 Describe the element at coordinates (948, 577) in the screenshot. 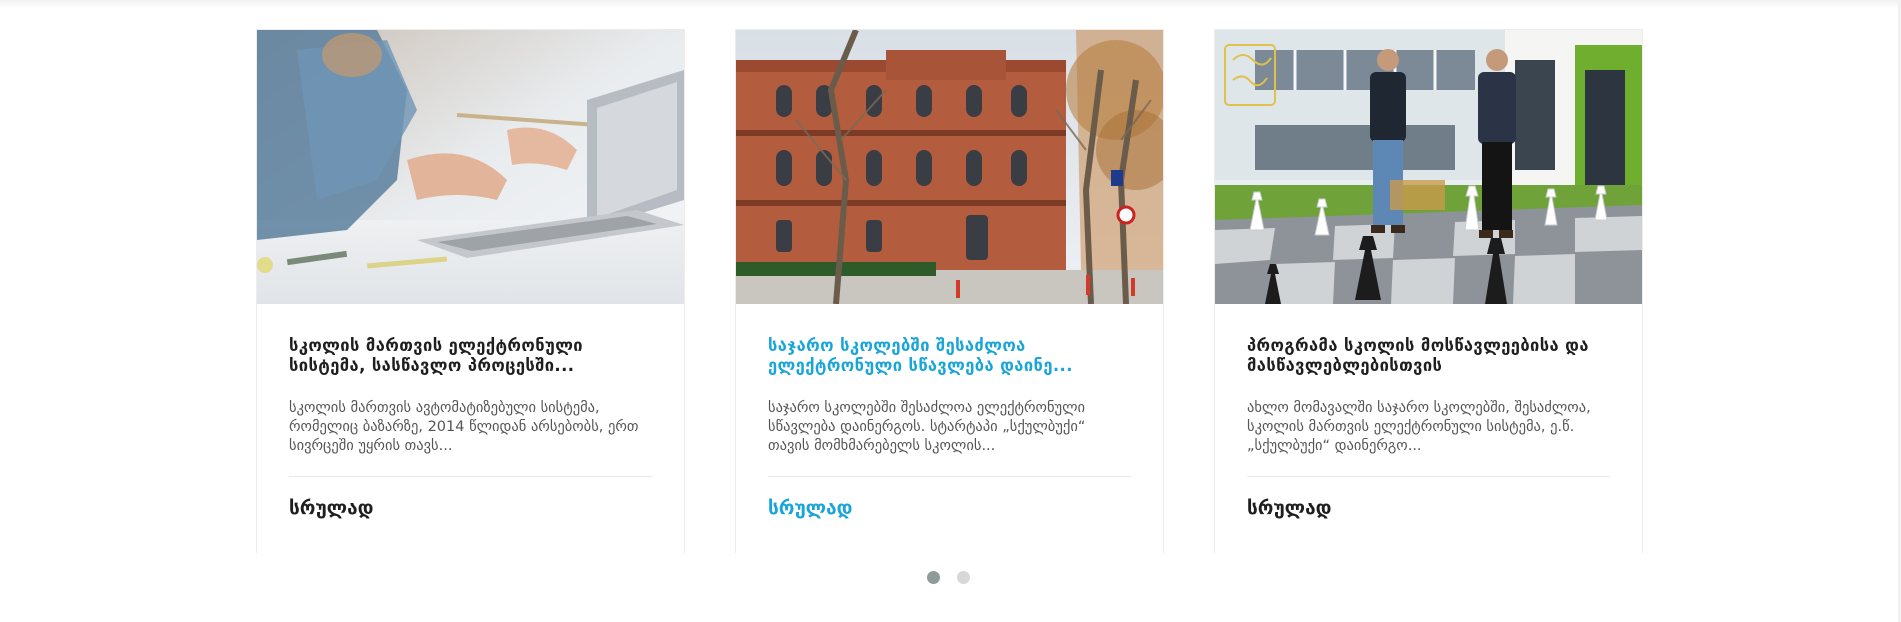

I see `carousel-pagination` at that location.